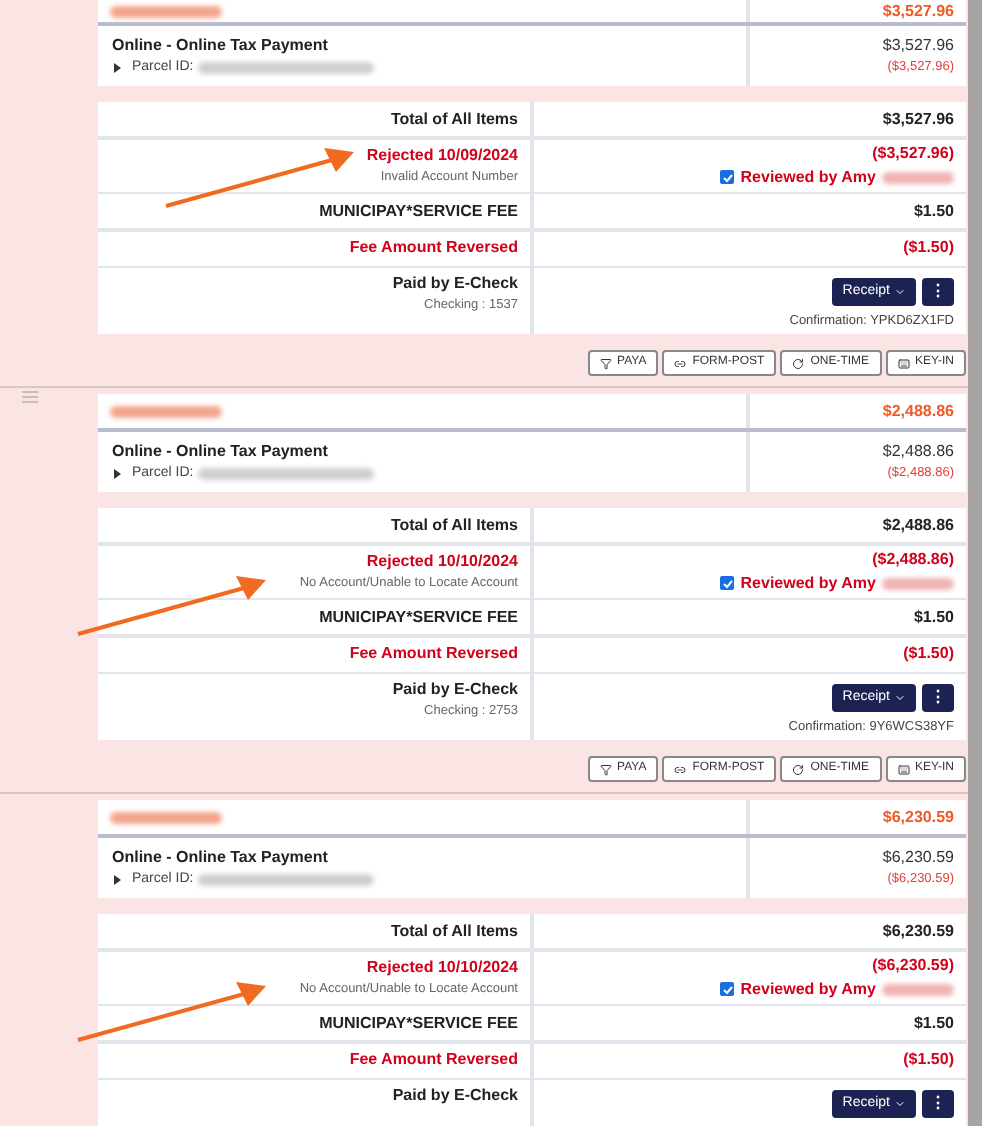  What do you see at coordinates (913, 559) in the screenshot?
I see `rejected-amount: ($2,488.86)` at bounding box center [913, 559].